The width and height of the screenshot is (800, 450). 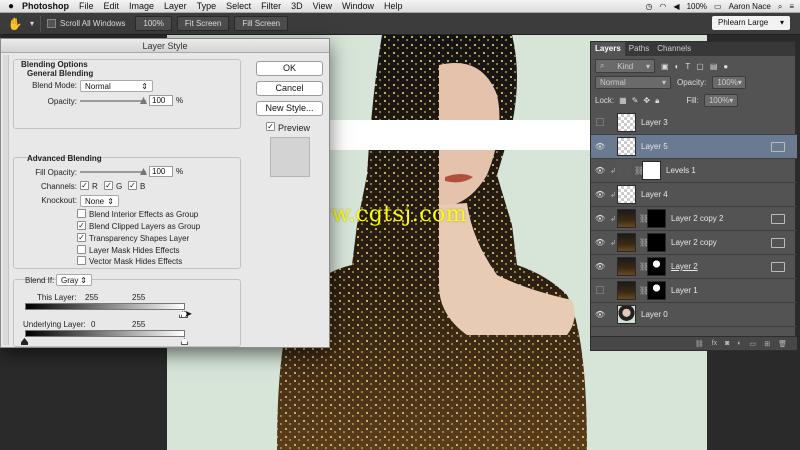 What do you see at coordinates (32, 23) in the screenshot?
I see `tool-preset-dropdown-icon: ▾` at bounding box center [32, 23].